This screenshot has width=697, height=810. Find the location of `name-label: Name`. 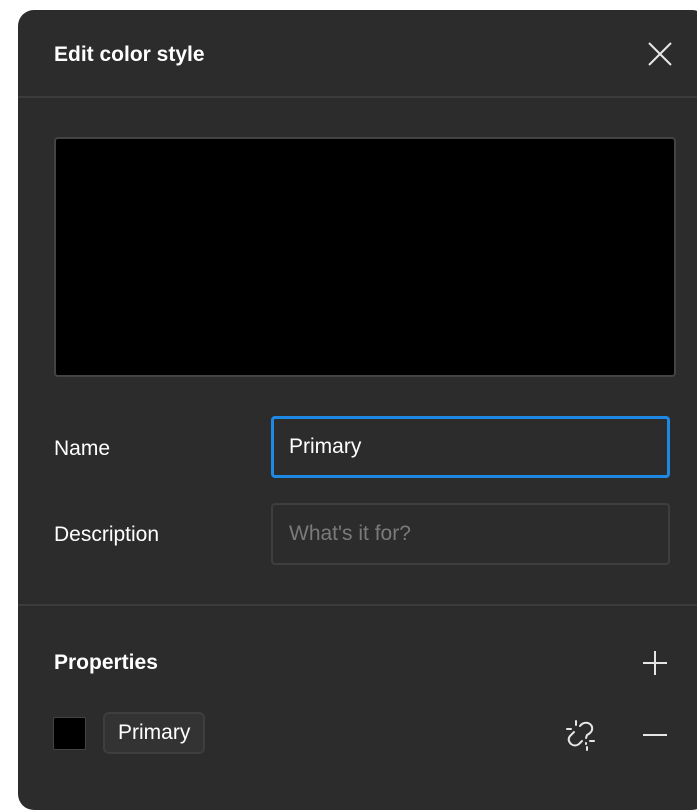

name-label: Name is located at coordinates (82, 448).